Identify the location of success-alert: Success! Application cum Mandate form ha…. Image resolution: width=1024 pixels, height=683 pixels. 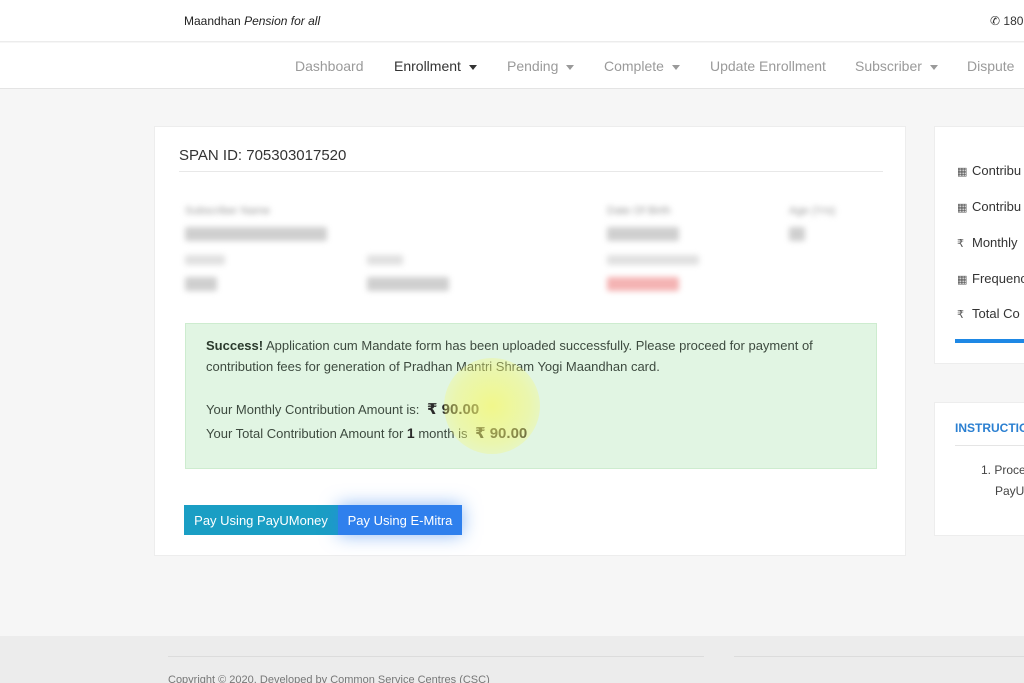
(531, 396).